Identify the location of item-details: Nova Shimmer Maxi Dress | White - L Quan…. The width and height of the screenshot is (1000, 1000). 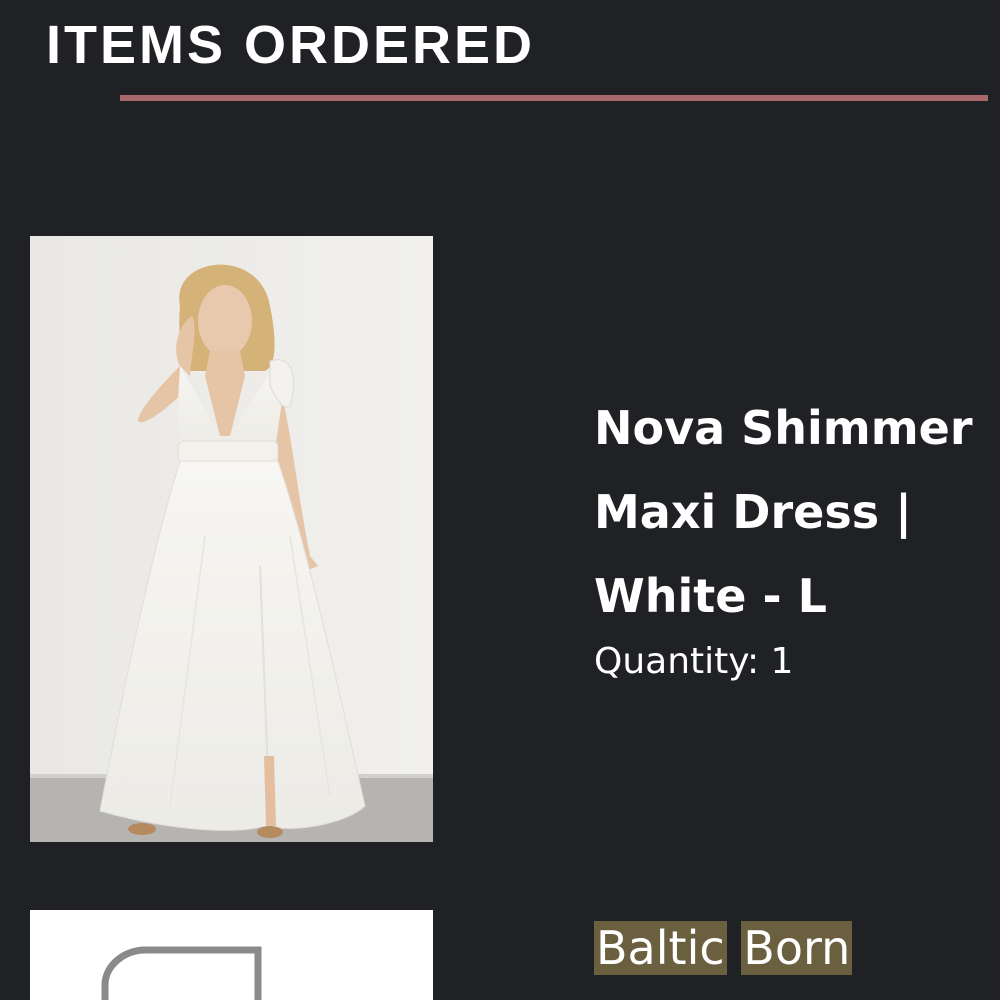
(794, 535).